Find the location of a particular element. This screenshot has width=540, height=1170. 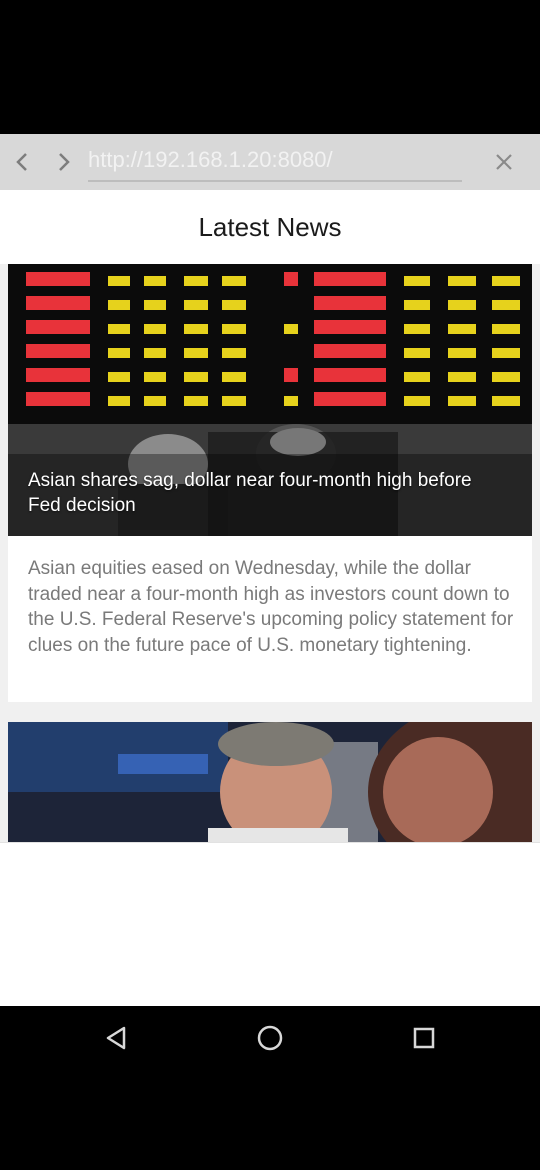

close-button is located at coordinates (504, 162).